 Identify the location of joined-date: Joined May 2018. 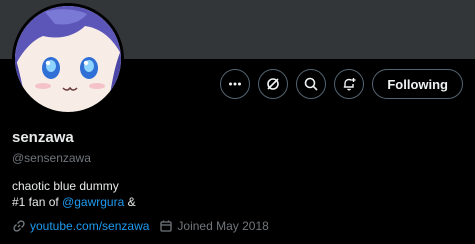
(223, 226).